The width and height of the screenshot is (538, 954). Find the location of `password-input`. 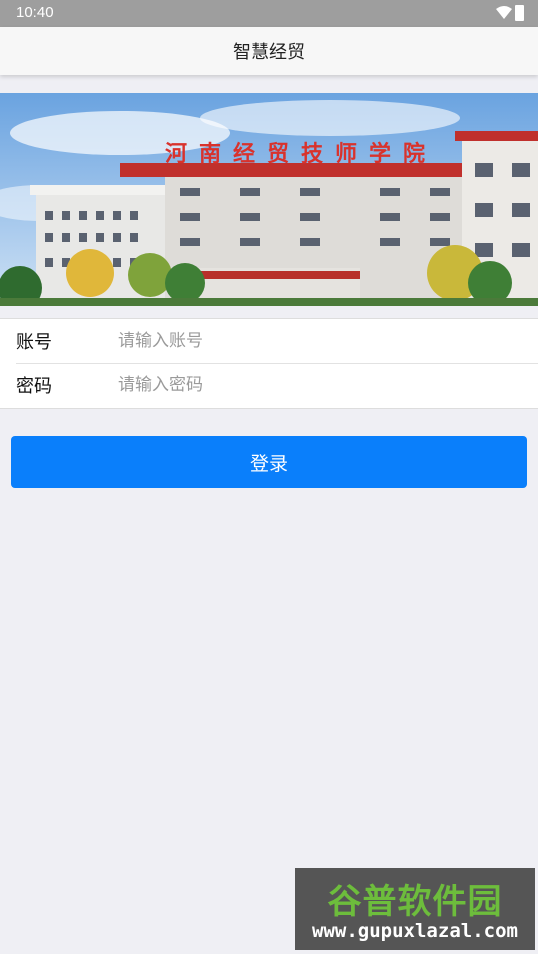

password-input is located at coordinates (308, 385).